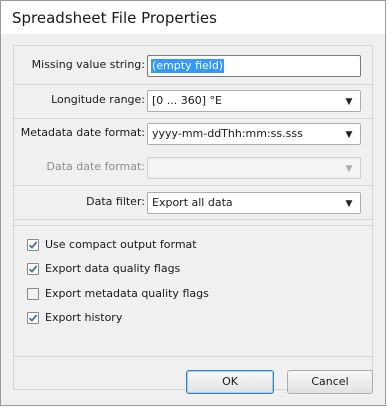  Describe the element at coordinates (230, 382) in the screenshot. I see `ok-button: OK` at that location.